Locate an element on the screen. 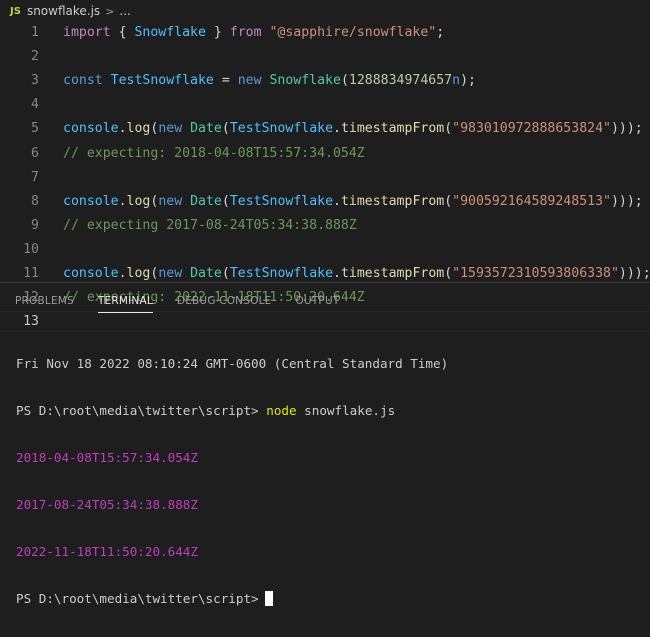 This screenshot has height=637, width=650. tab-problems: PROBLEMS is located at coordinates (43, 301).